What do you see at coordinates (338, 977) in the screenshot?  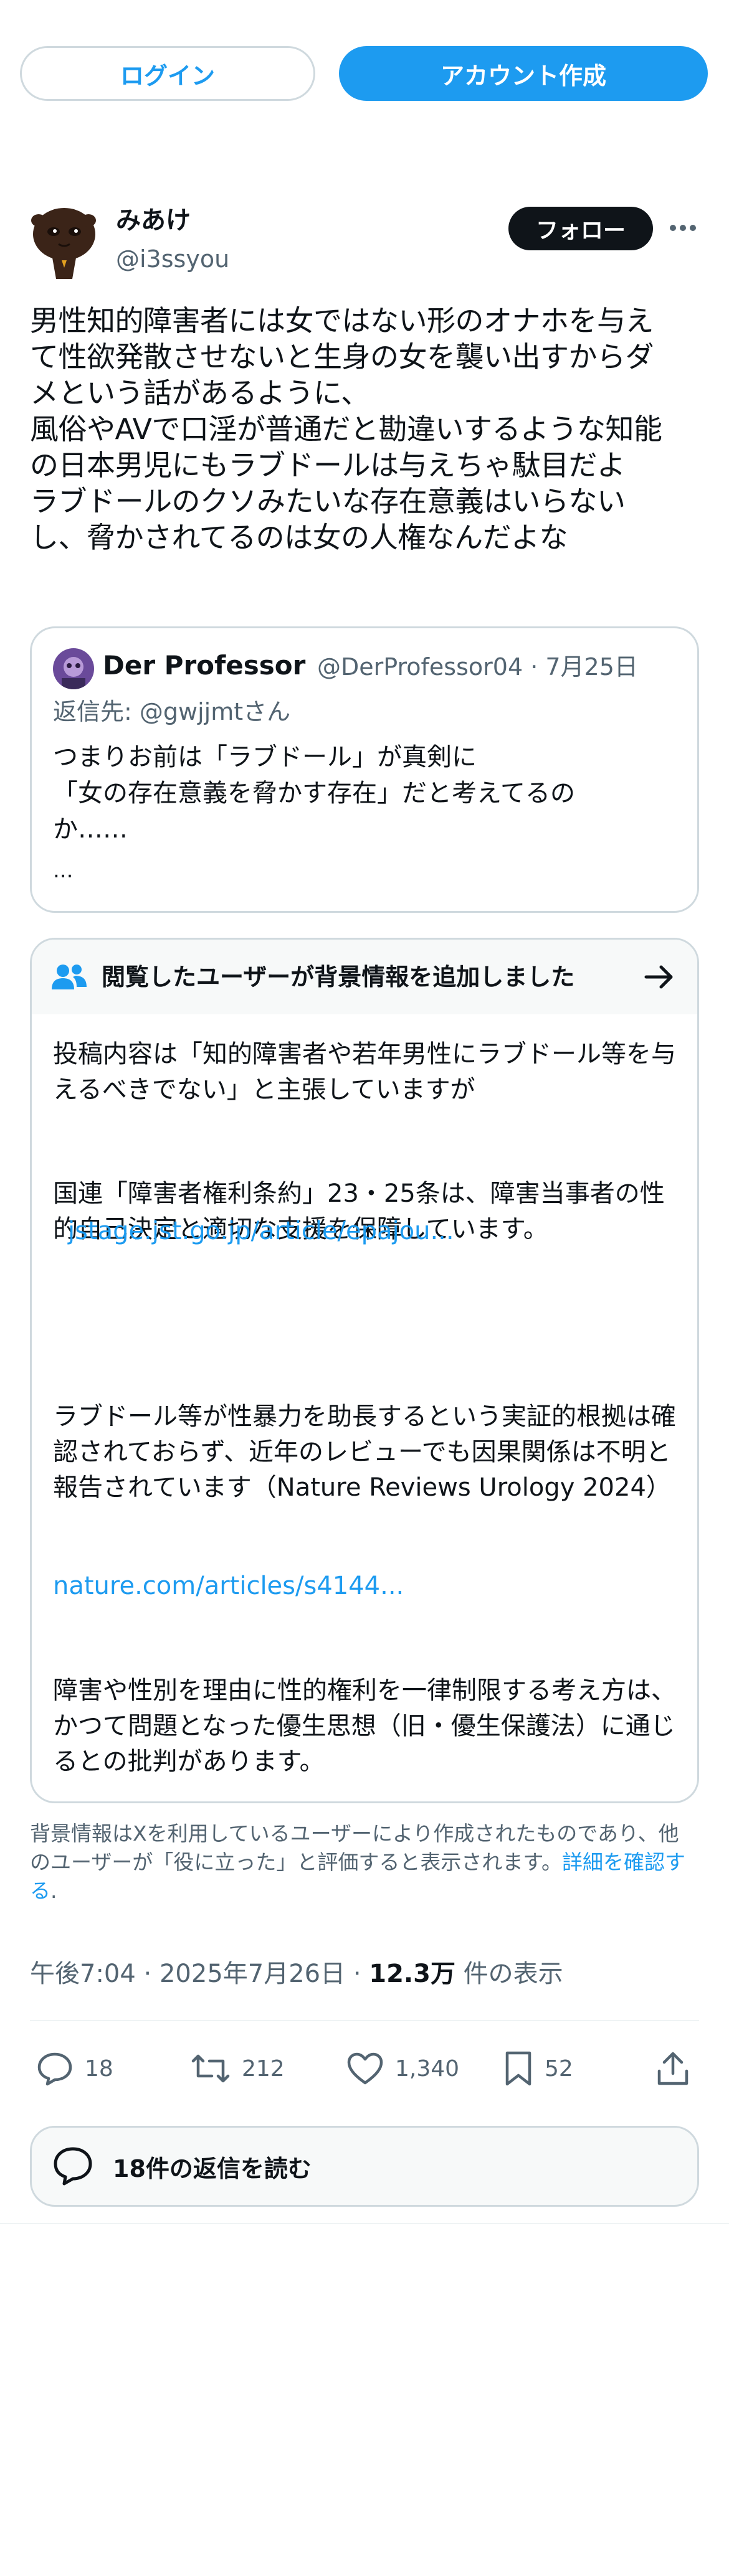 I see `community-note-title: 閲覧したユーザーが背景情報を追加しました` at bounding box center [338, 977].